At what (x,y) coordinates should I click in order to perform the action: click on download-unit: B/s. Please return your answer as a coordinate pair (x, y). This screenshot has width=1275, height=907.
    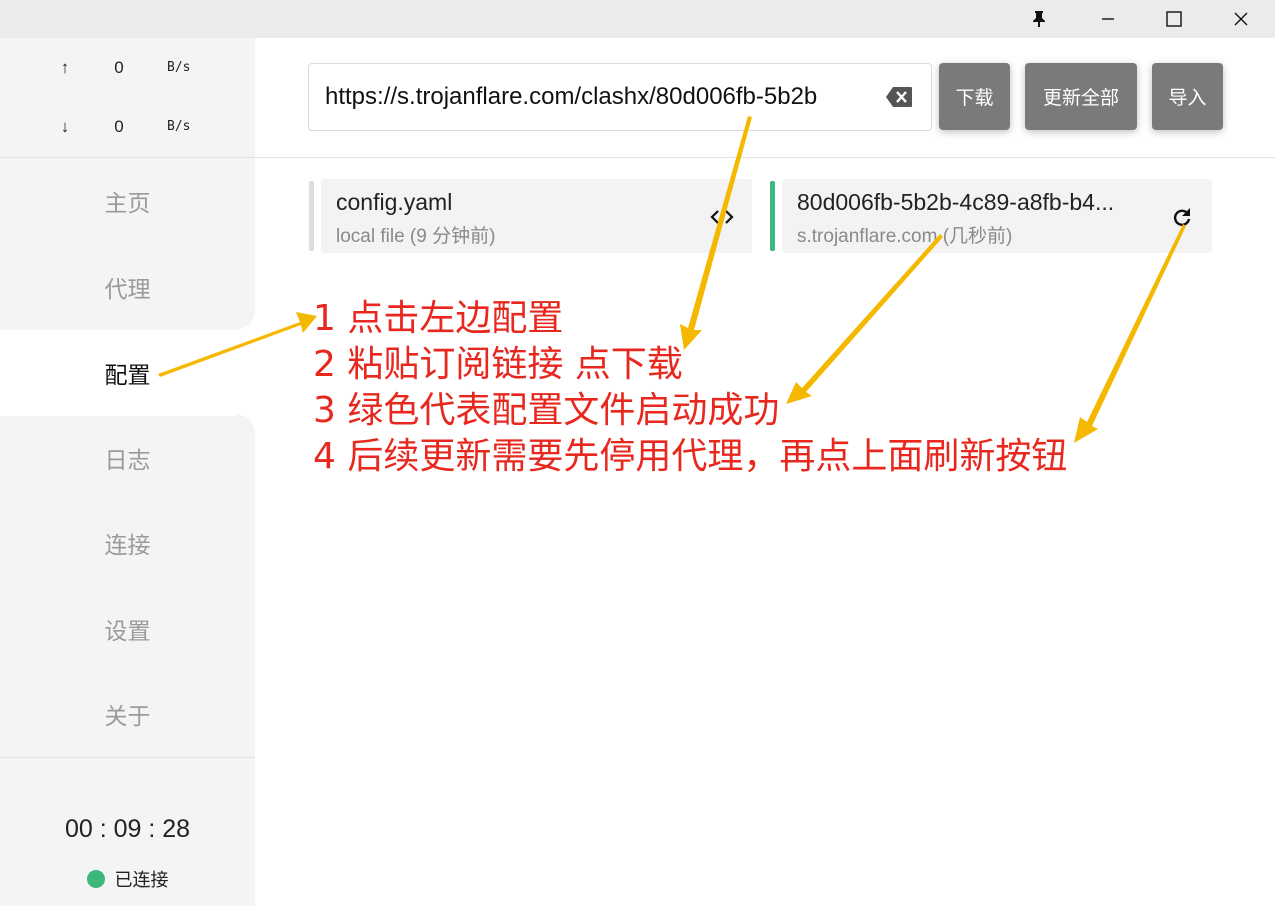
    Looking at the image, I should click on (179, 126).